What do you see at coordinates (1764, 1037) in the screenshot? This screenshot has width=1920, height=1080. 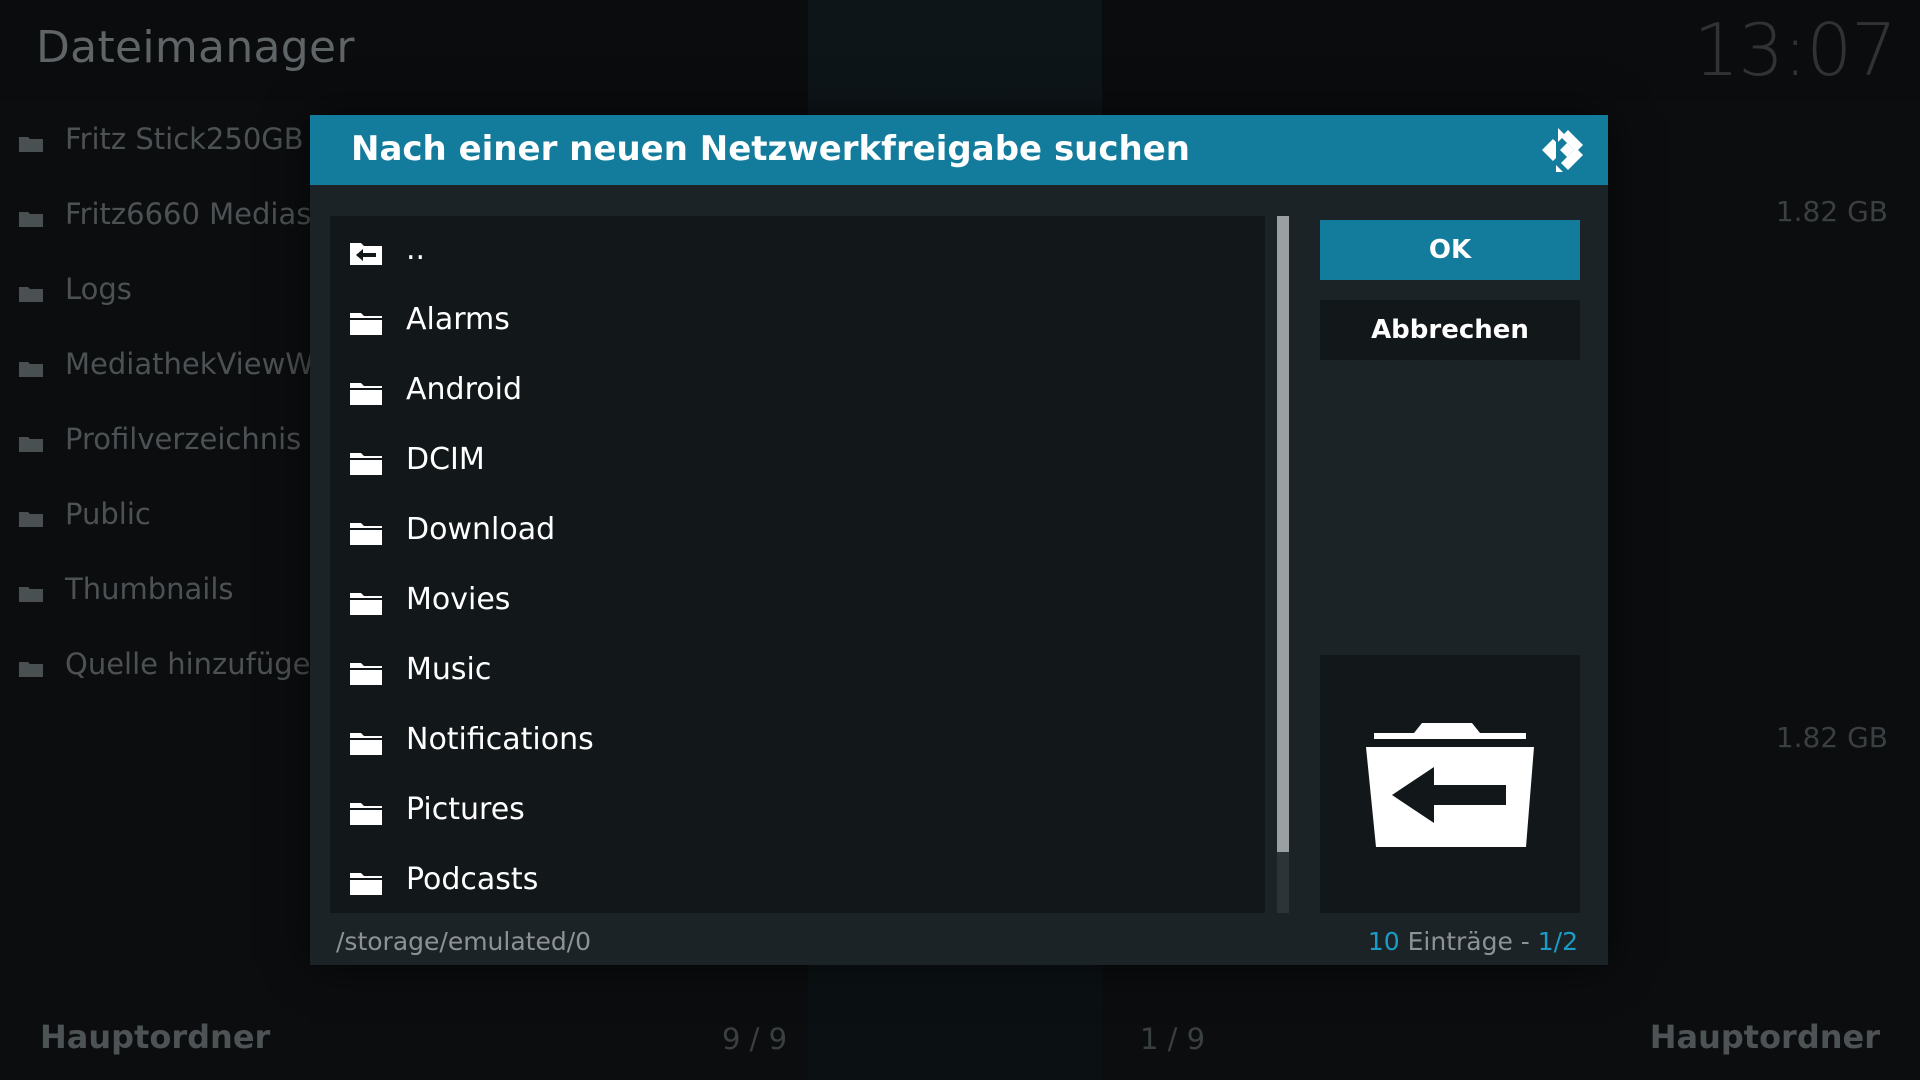 I see `bottom-right-label: Hauptordner` at bounding box center [1764, 1037].